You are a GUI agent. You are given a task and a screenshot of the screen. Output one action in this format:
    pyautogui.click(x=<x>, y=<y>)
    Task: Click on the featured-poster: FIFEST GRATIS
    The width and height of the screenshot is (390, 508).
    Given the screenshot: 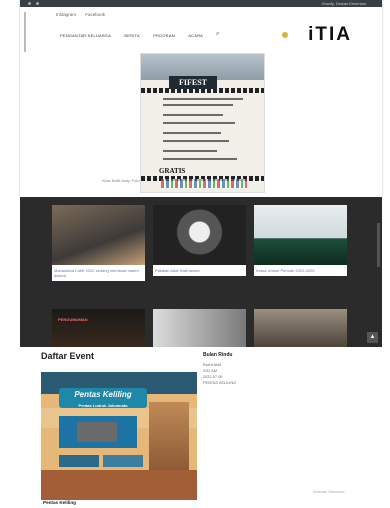 What is the action you would take?
    pyautogui.click(x=202, y=123)
    